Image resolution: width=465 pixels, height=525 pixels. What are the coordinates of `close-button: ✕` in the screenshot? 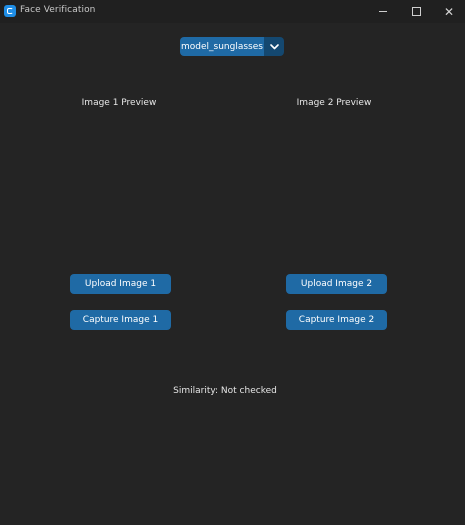 It's located at (449, 11).